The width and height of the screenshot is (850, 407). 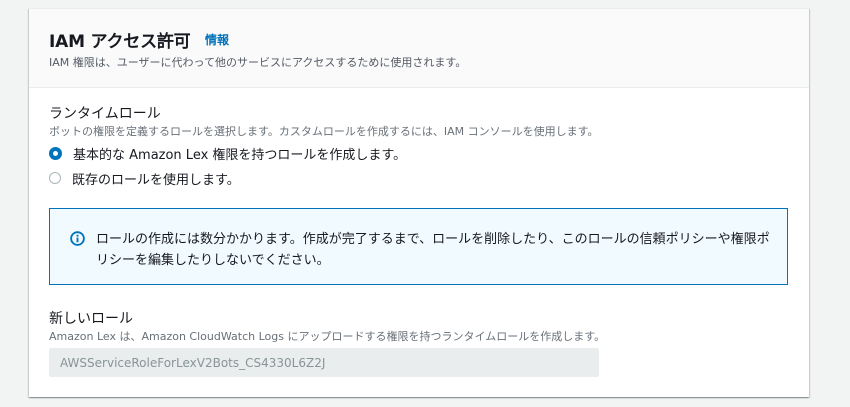 I want to click on radio-option-existing-role: 既存のロールを使用します。, so click(x=144, y=178).